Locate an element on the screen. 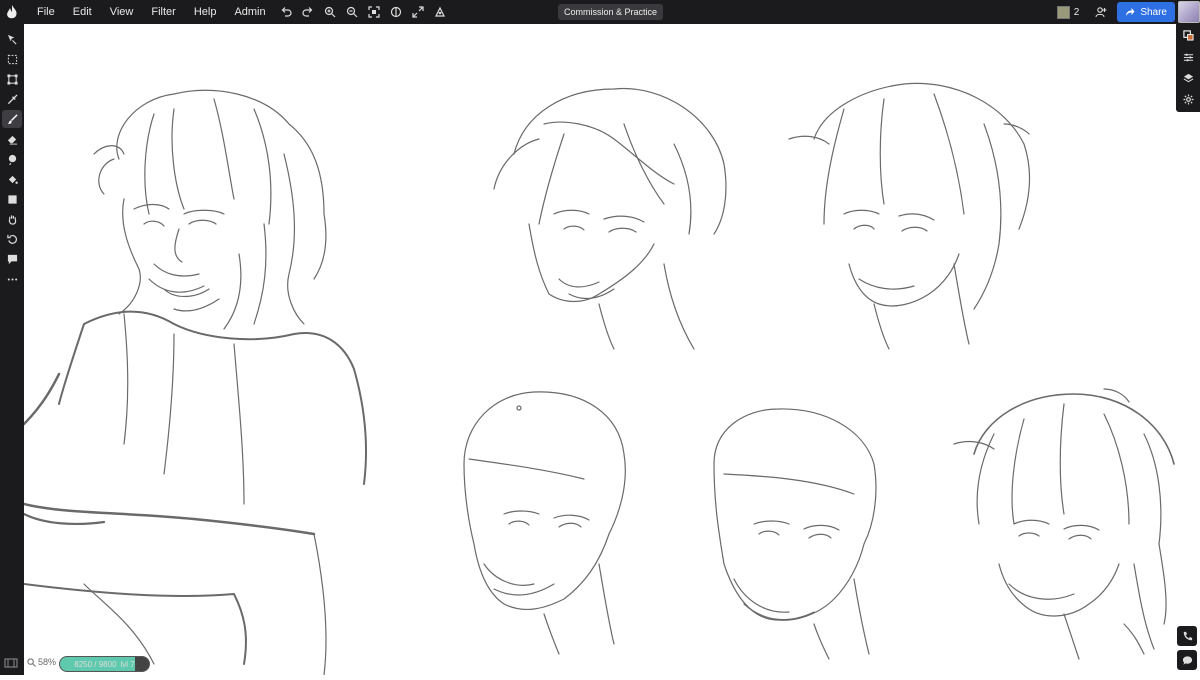 This screenshot has height=680, width=1200. zoom-in-icon is located at coordinates (330, 12).